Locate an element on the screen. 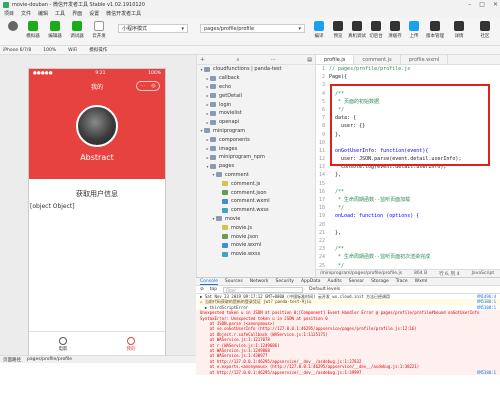  tab-profile: 我的 is located at coordinates (131, 344).